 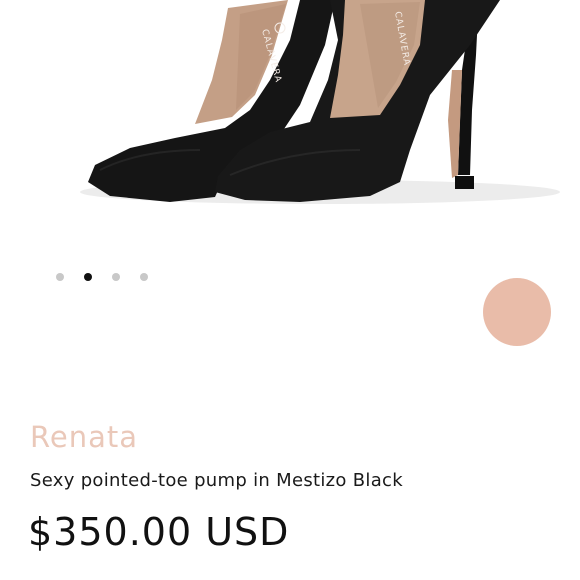 What do you see at coordinates (84, 437) in the screenshot?
I see `product-name: Renata` at bounding box center [84, 437].